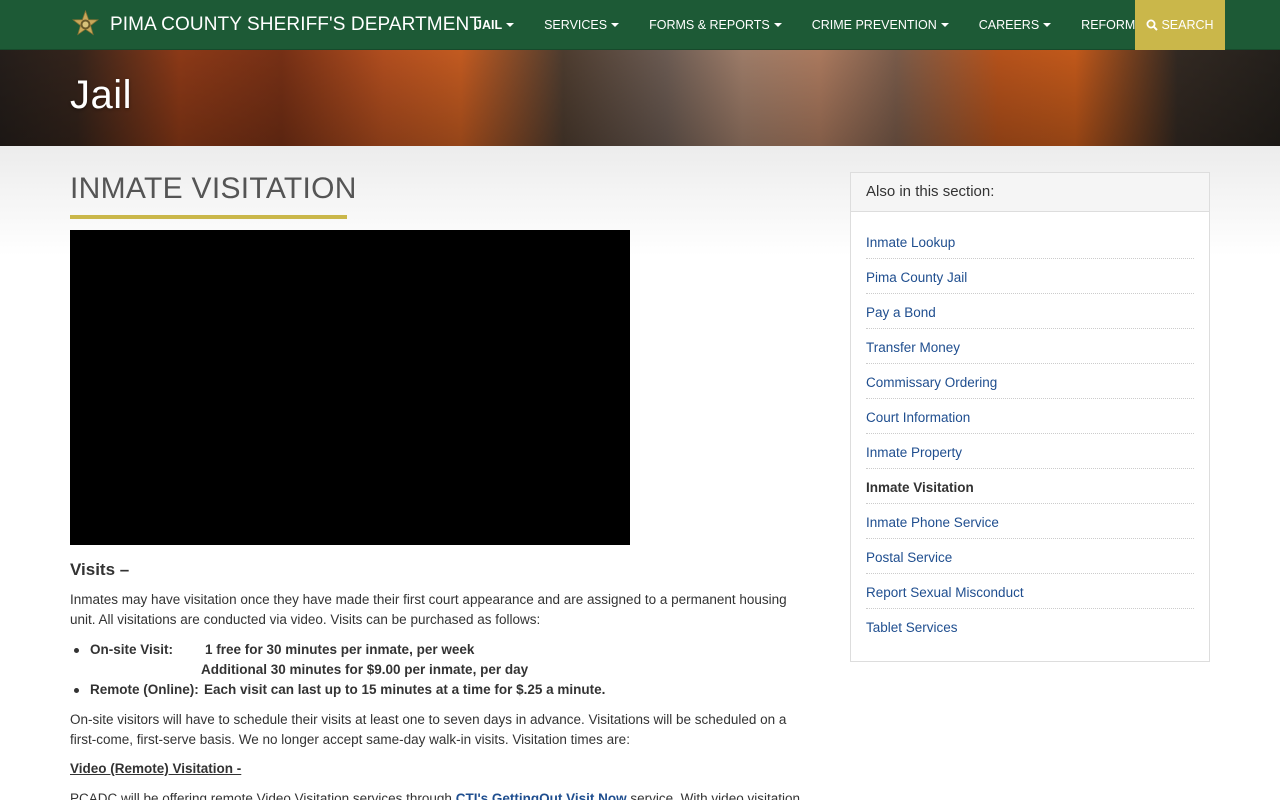 This screenshot has height=800, width=1280. I want to click on sidebar-item-pay-a-bond: Pay a Bond, so click(1030, 311).